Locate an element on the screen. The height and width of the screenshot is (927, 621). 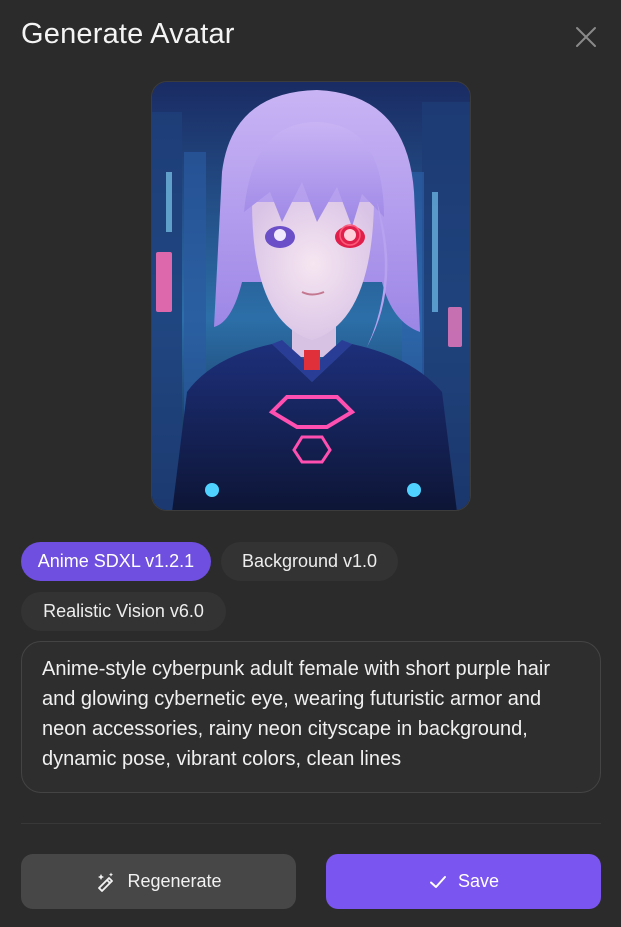
check-icon is located at coordinates (438, 882).